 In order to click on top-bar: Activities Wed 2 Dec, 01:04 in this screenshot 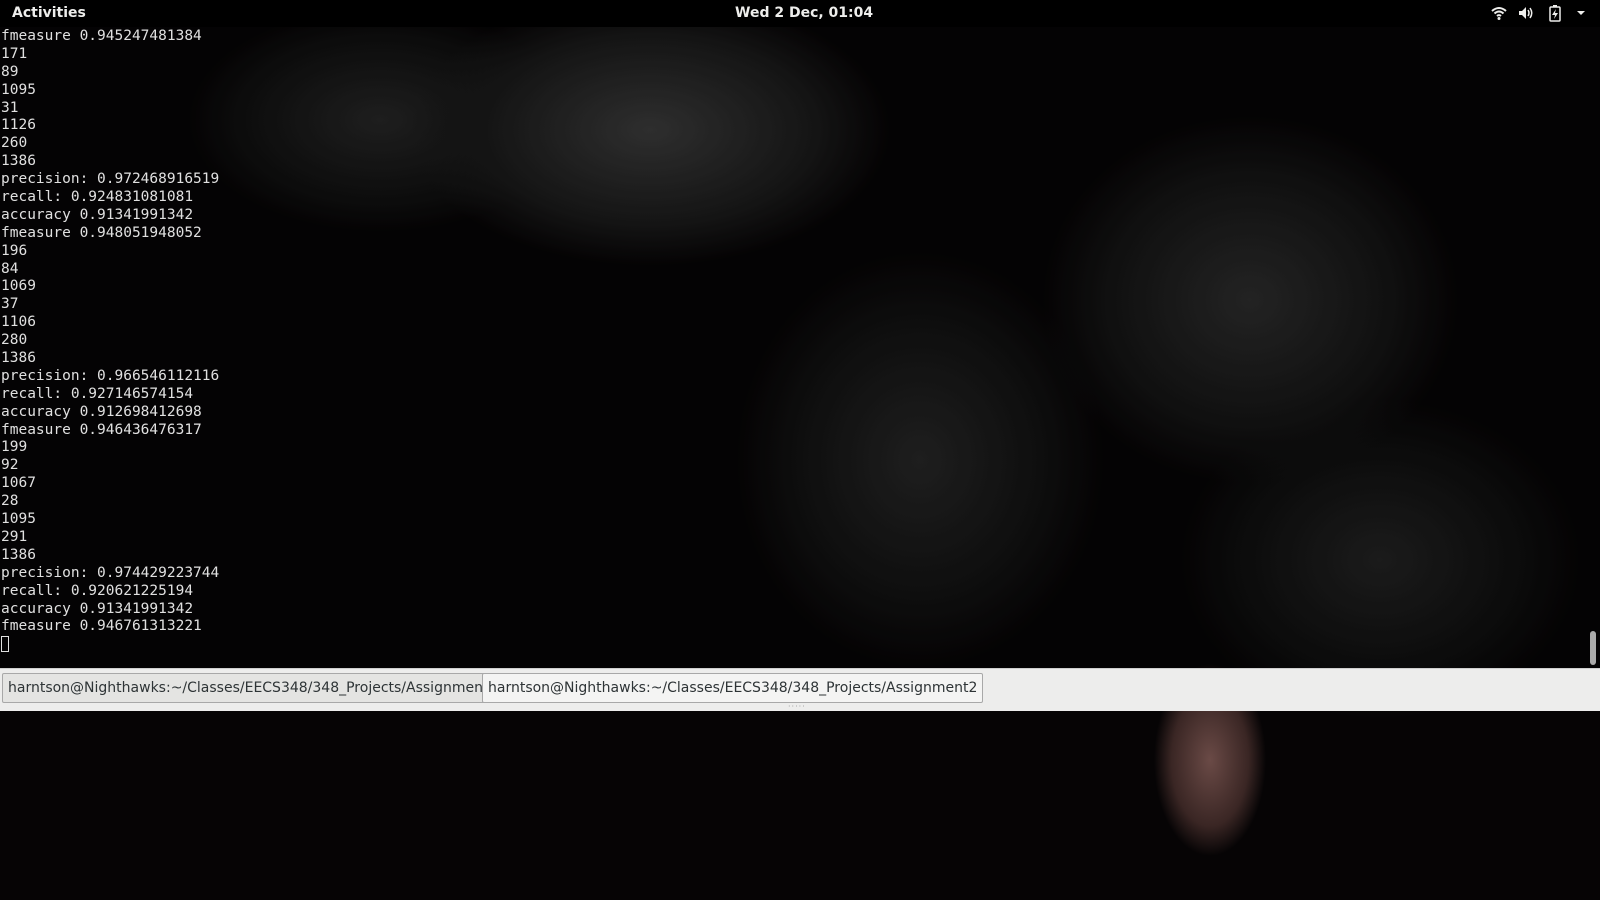, I will do `click(800, 13)`.